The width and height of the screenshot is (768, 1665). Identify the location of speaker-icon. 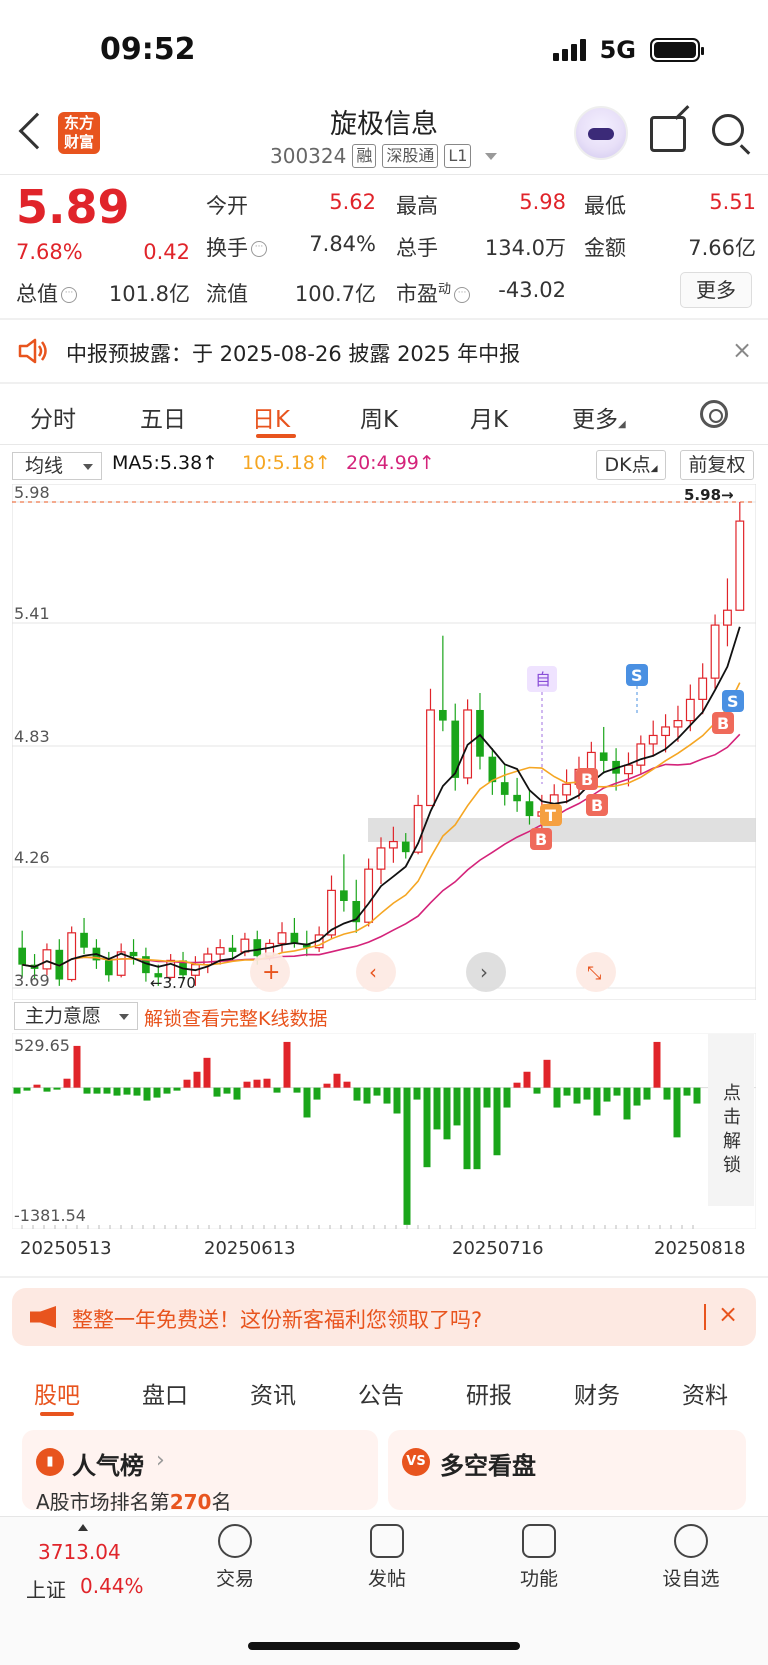
(32, 351).